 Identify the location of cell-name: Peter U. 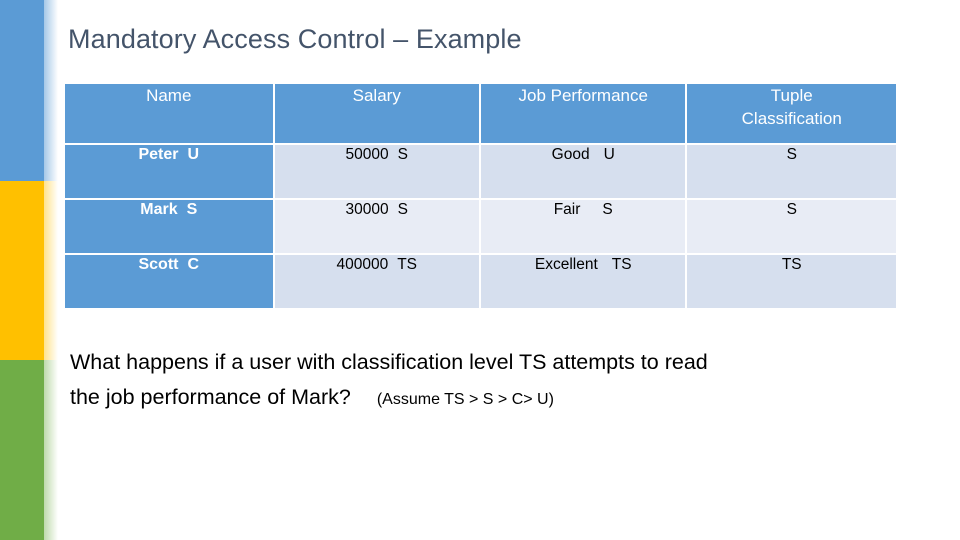
(169, 171).